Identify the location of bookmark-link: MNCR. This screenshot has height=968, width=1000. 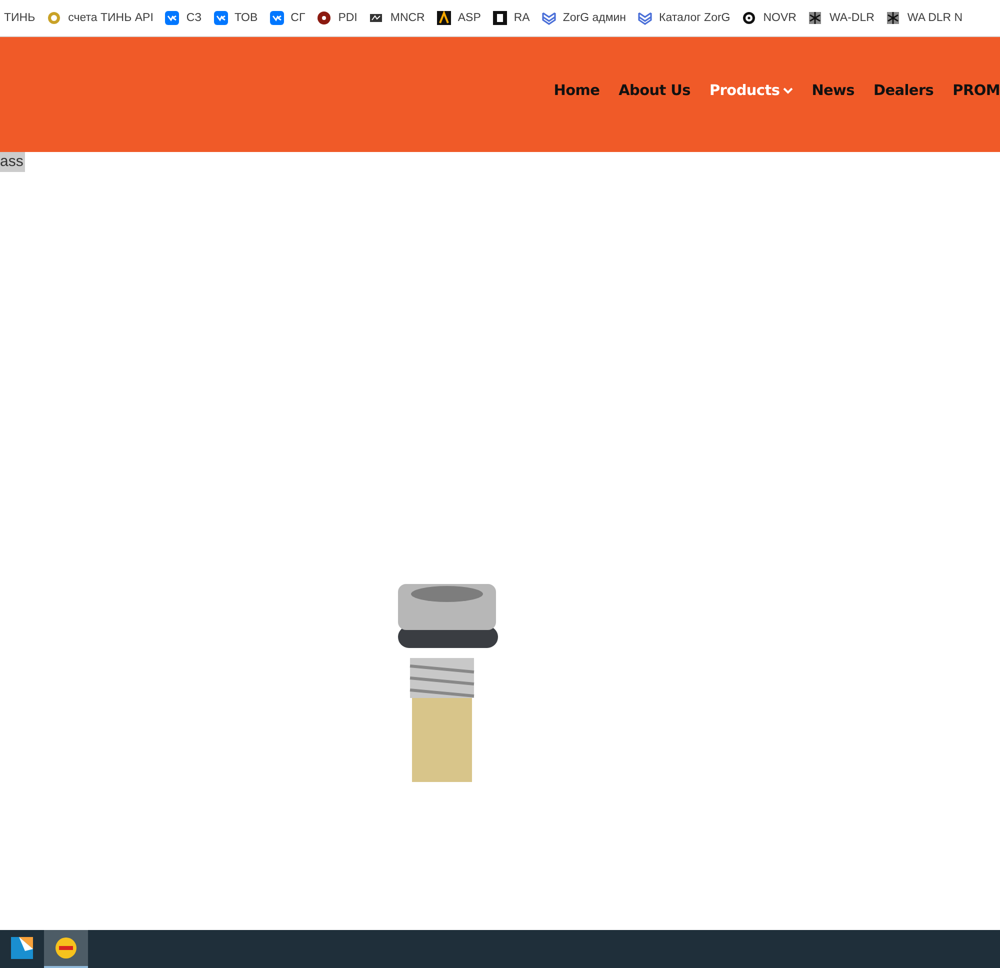
(397, 18).